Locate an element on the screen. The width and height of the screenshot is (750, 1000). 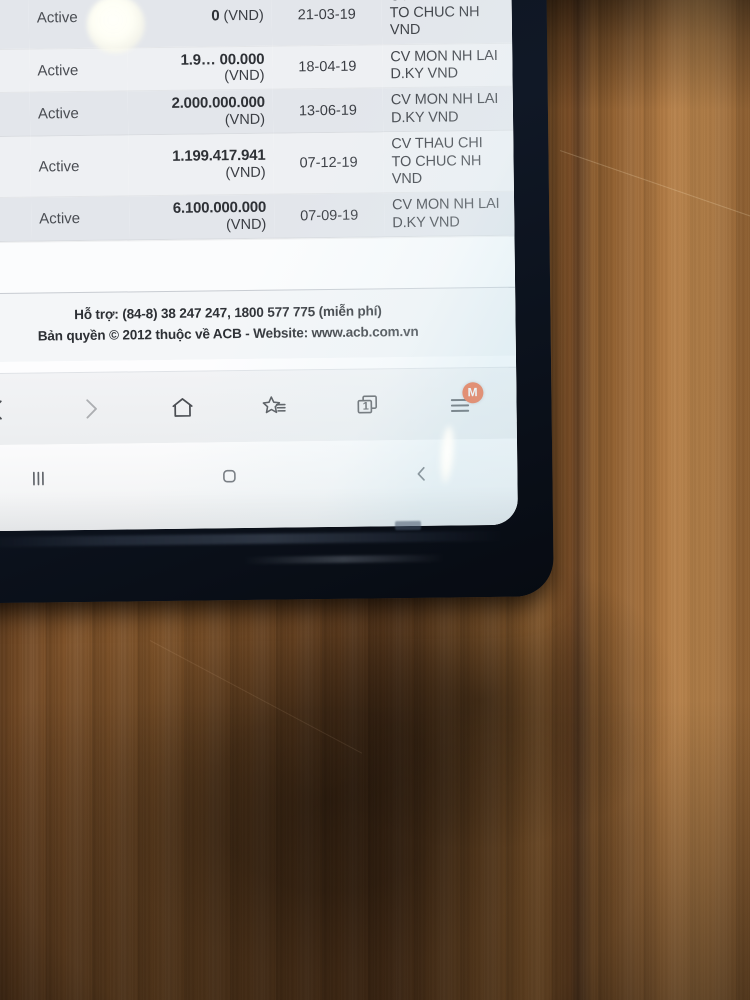
case-port-cutout is located at coordinates (408, 525).